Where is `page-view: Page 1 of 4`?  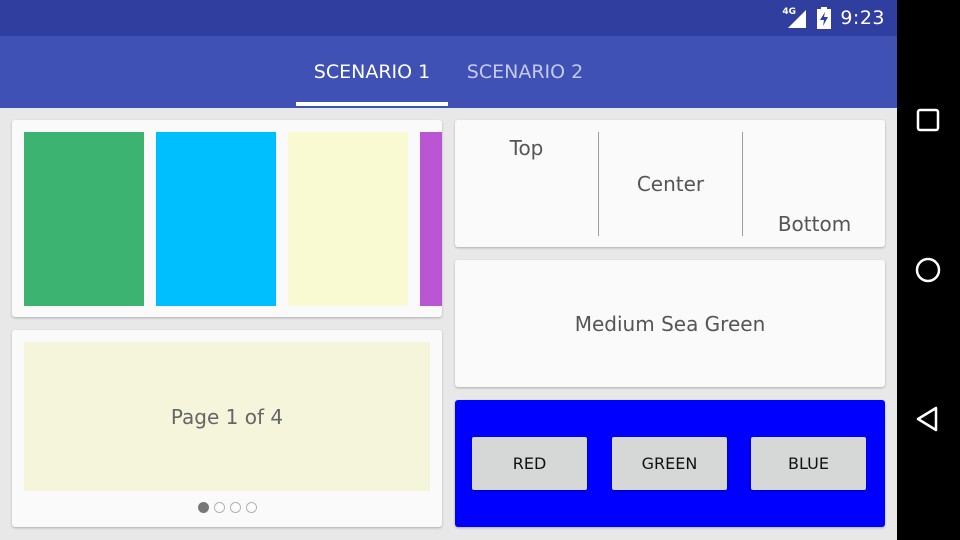 page-view: Page 1 of 4 is located at coordinates (227, 416).